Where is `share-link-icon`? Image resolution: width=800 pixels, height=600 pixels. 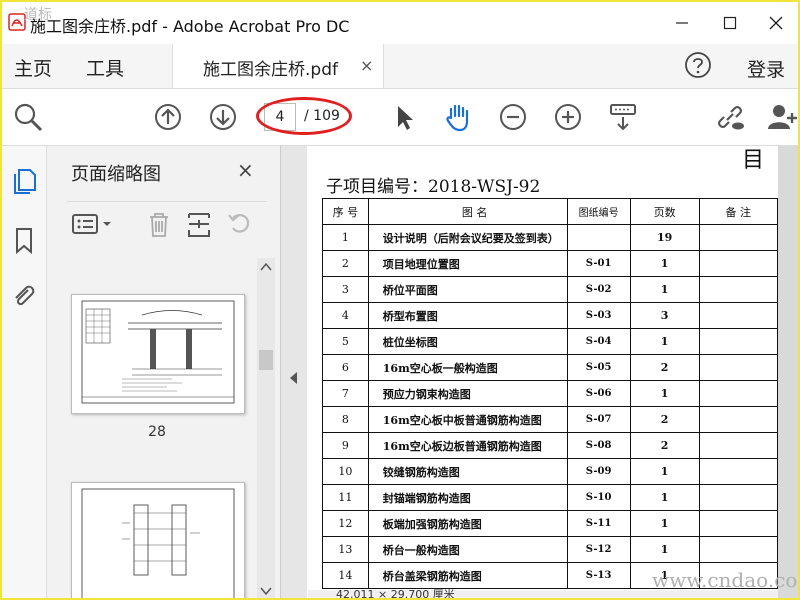
share-link-icon is located at coordinates (730, 117).